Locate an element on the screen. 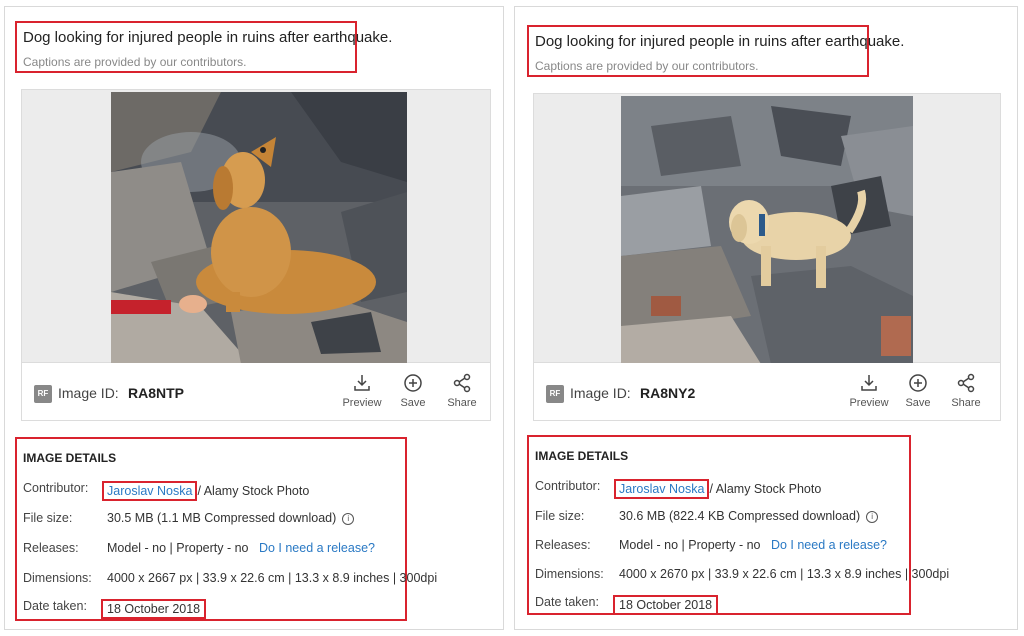  file-size-value: 30.6 MB (822.4 KB Compressed download) is located at coordinates (740, 516).